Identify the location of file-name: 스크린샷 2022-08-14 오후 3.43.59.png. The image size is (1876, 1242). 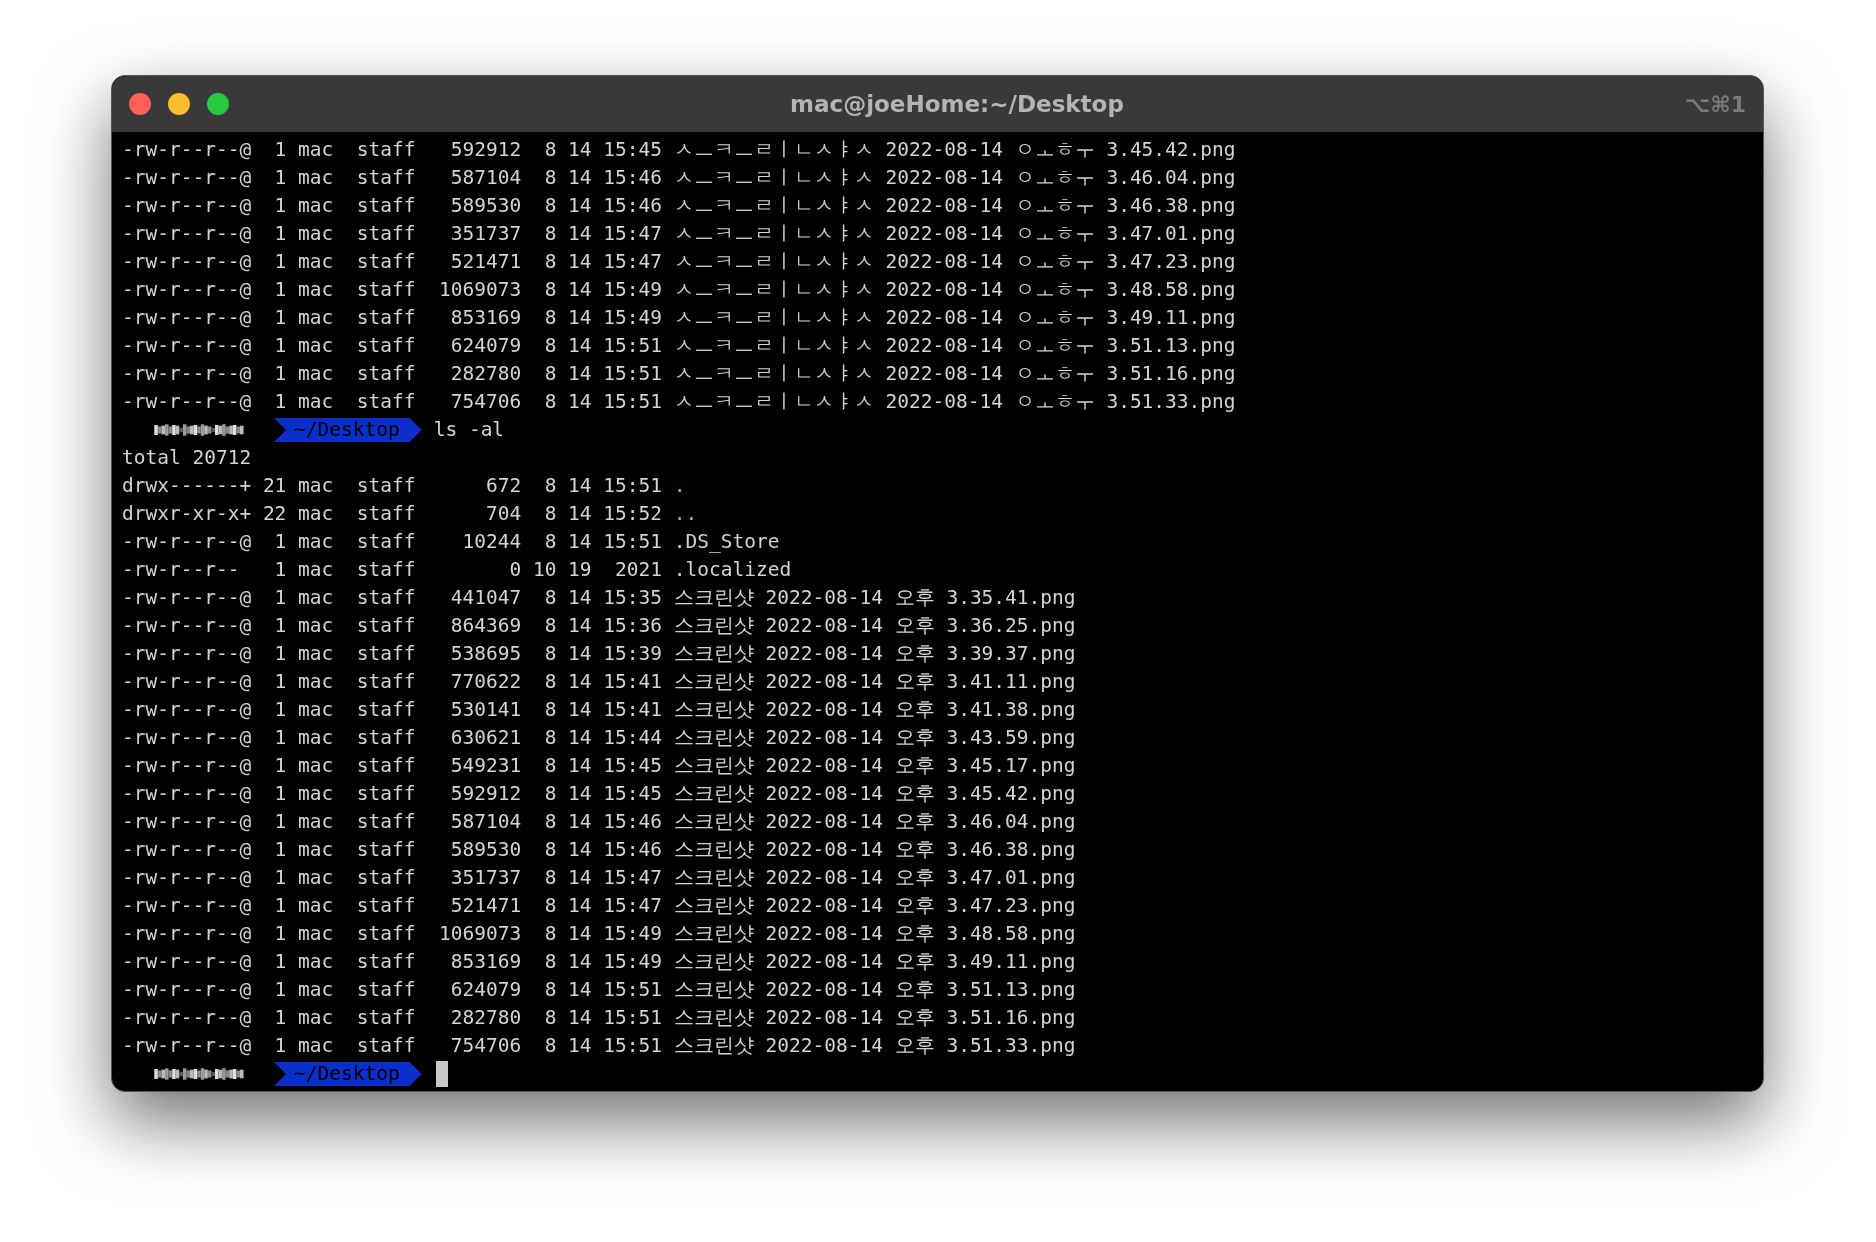
(874, 738).